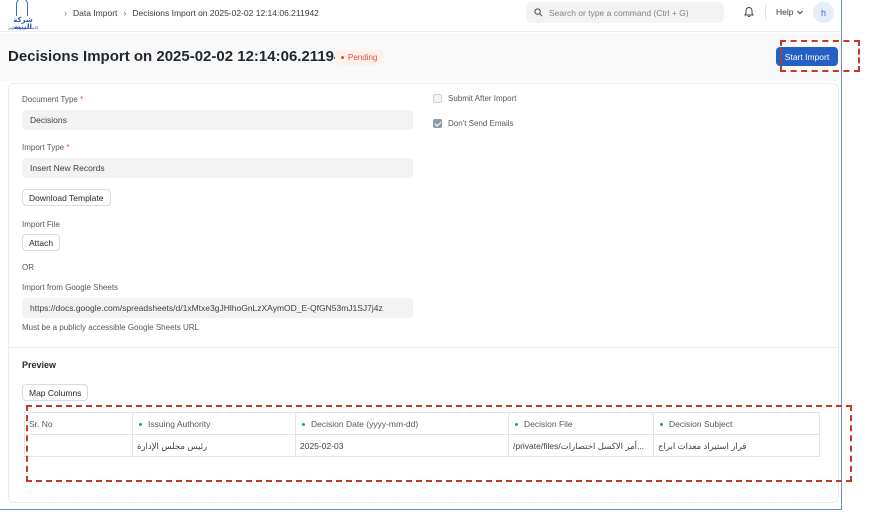 Image resolution: width=870 pixels, height=518 pixels. I want to click on column-header-decision-file: Decision File, so click(581, 424).